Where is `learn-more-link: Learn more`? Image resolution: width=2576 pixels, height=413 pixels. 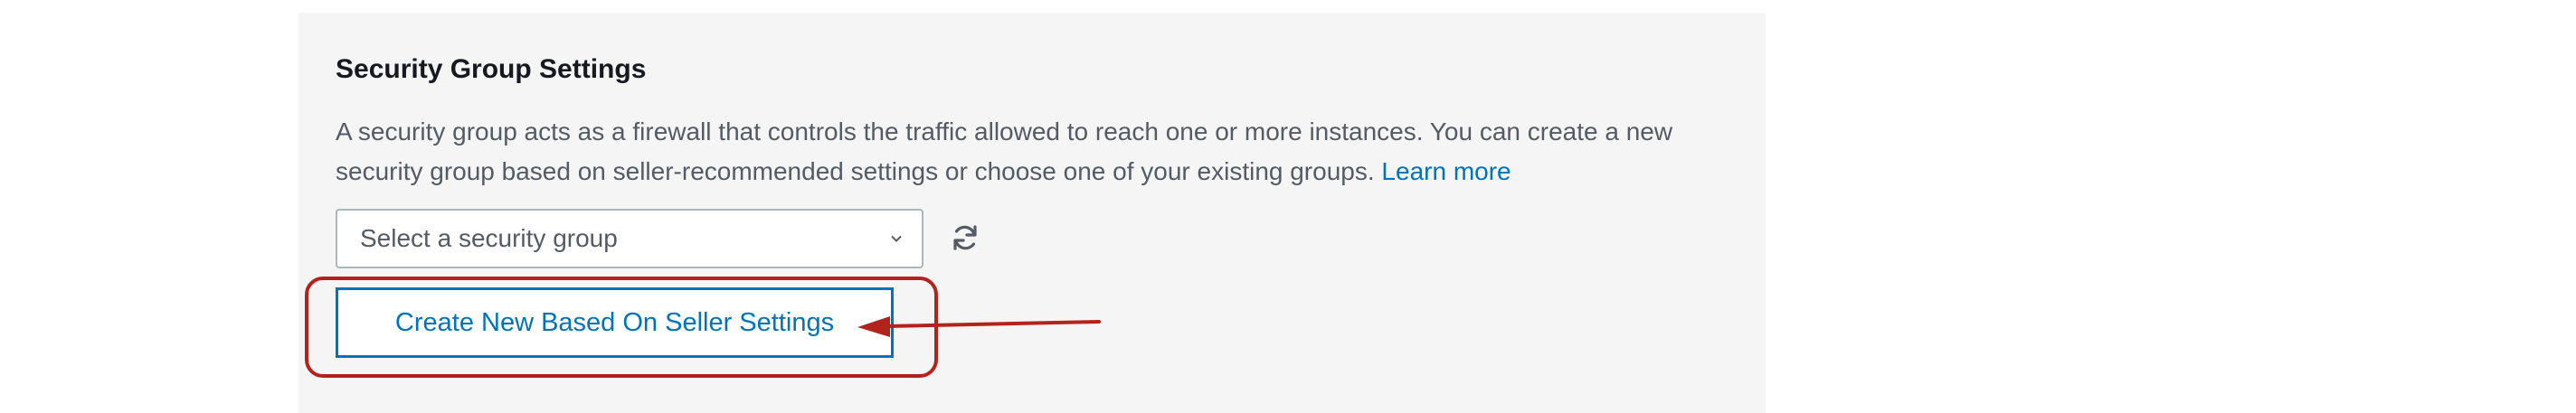 learn-more-link: Learn more is located at coordinates (1446, 171).